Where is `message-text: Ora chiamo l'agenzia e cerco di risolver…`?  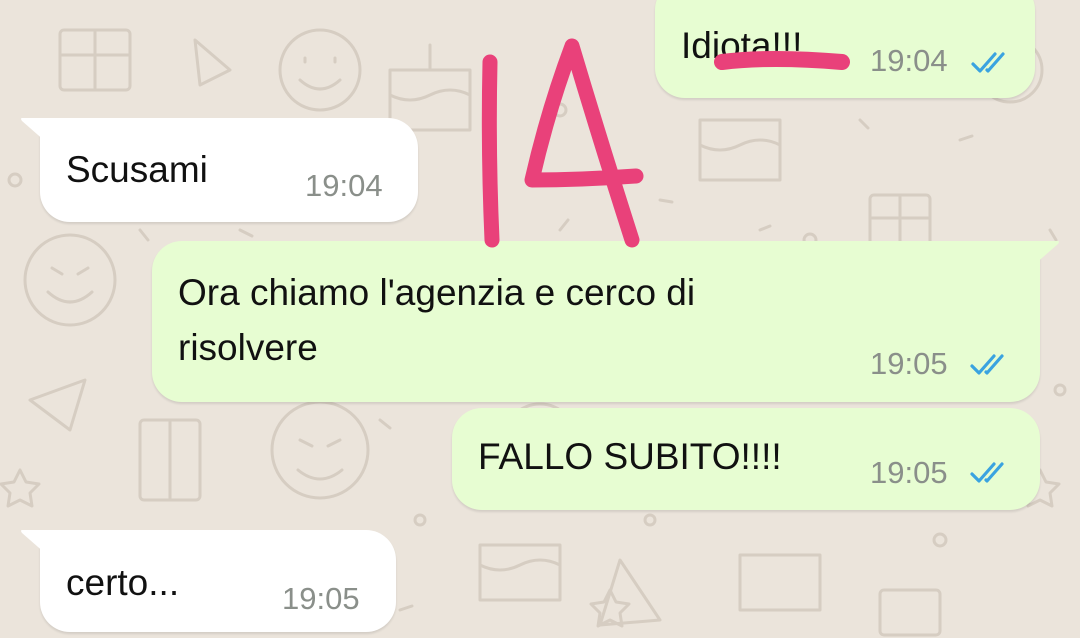
message-text: Ora chiamo l'agenzia e cerco di risolver… is located at coordinates (437, 320).